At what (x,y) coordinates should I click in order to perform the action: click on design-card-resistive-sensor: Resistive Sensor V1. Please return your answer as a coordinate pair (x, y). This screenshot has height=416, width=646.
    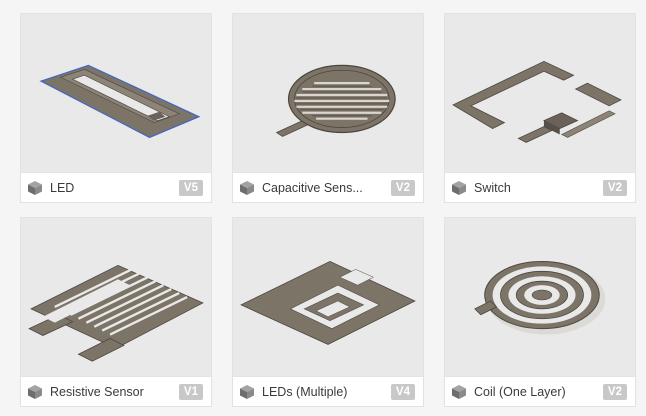
    Looking at the image, I should click on (116, 312).